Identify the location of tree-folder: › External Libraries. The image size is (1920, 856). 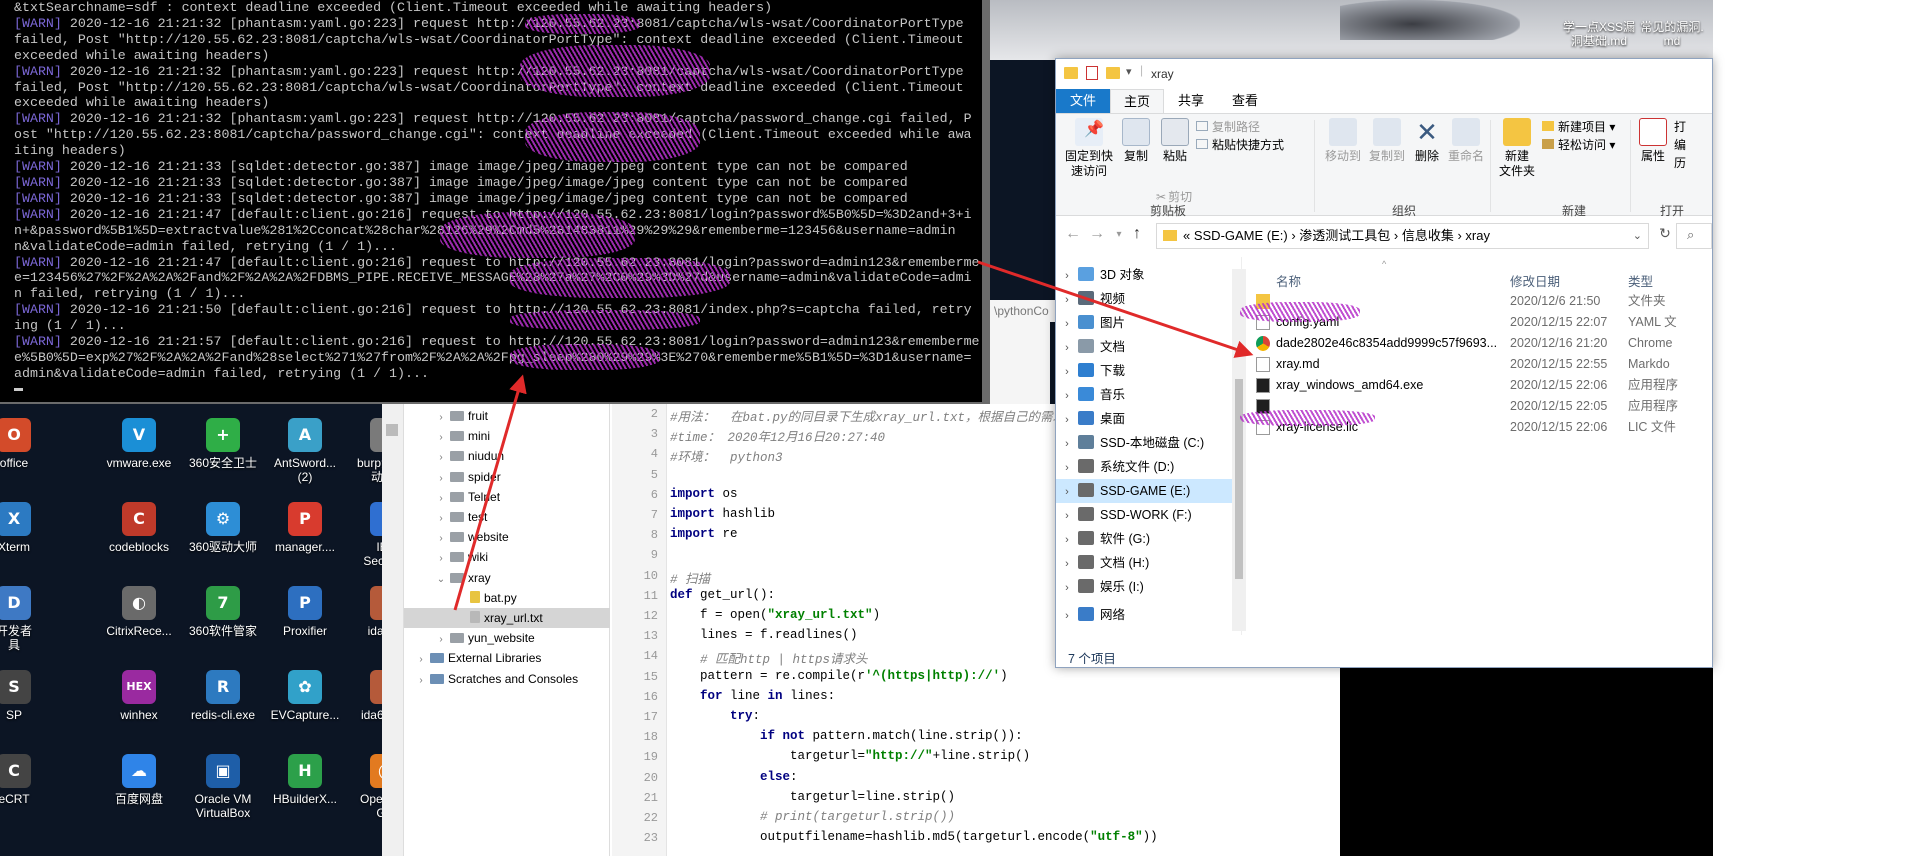
(507, 658).